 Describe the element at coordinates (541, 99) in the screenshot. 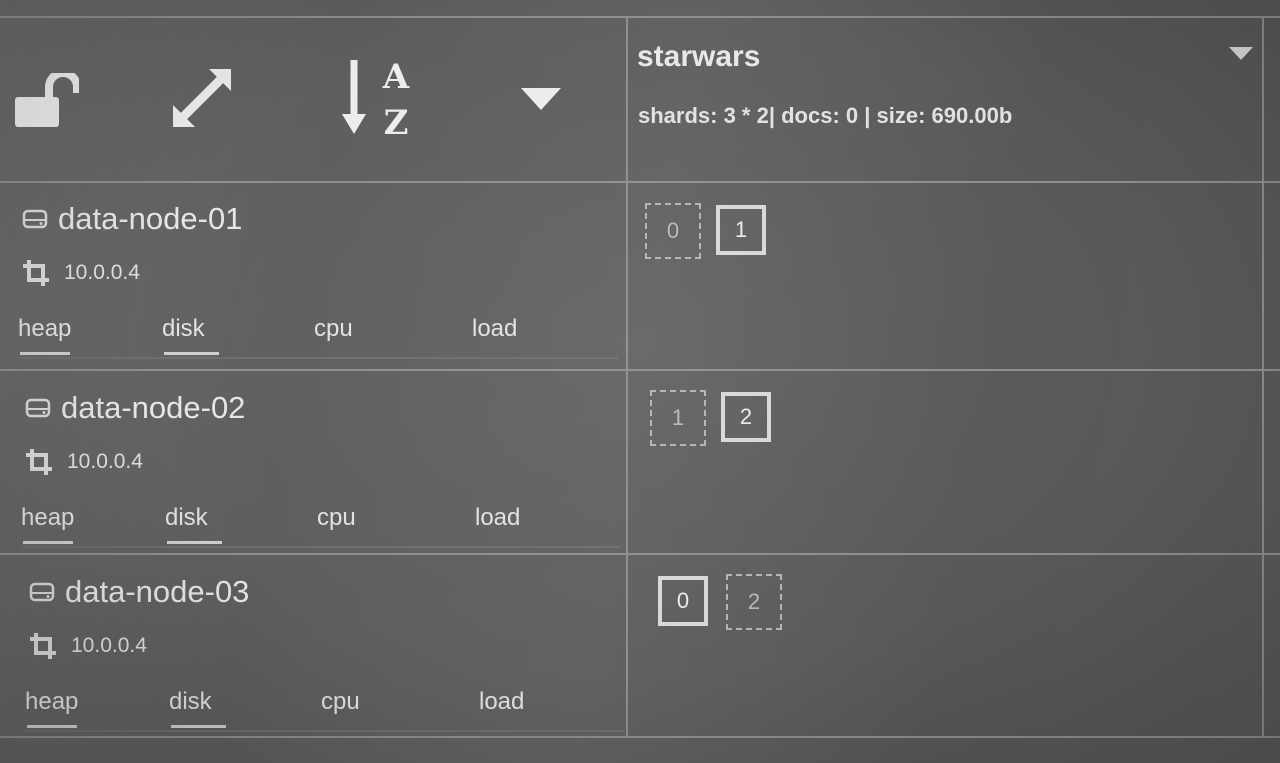

I see `caret-down-icon` at that location.